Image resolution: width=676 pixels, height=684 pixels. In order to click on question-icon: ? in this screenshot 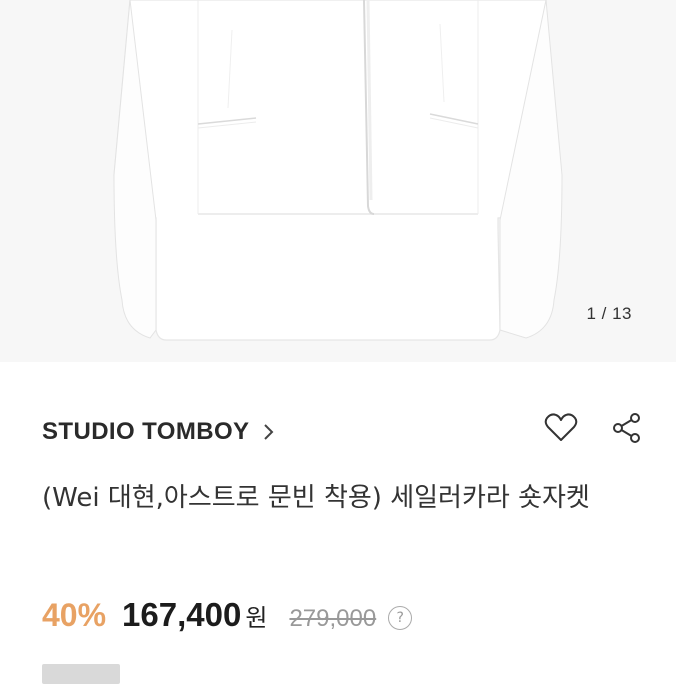, I will do `click(400, 618)`.